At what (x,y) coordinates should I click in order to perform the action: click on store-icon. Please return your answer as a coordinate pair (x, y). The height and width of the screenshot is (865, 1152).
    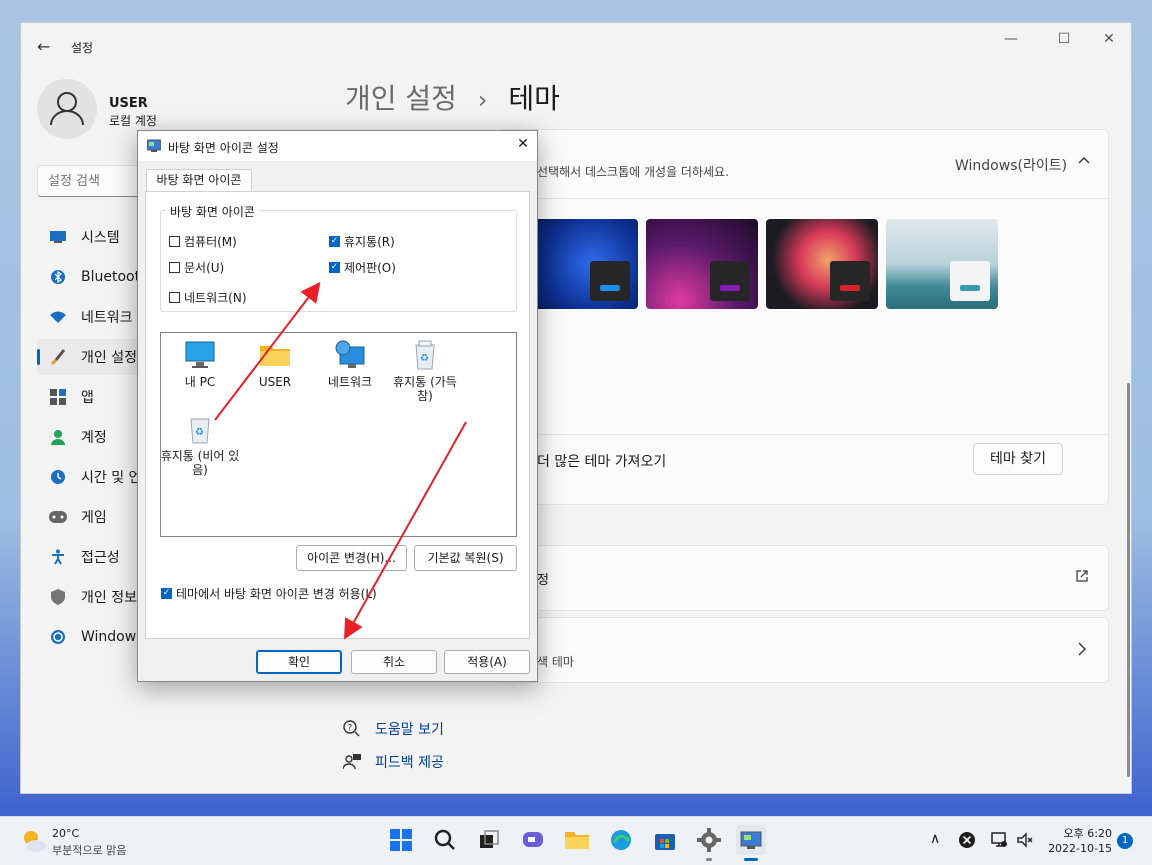
    Looking at the image, I should click on (665, 842).